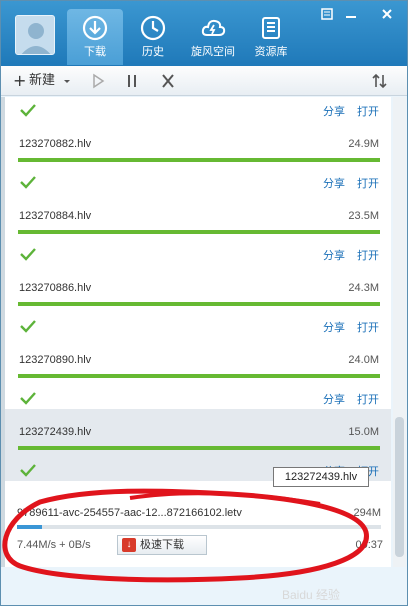 The image size is (408, 606). Describe the element at coordinates (95, 28) in the screenshot. I see `download-icon` at that location.